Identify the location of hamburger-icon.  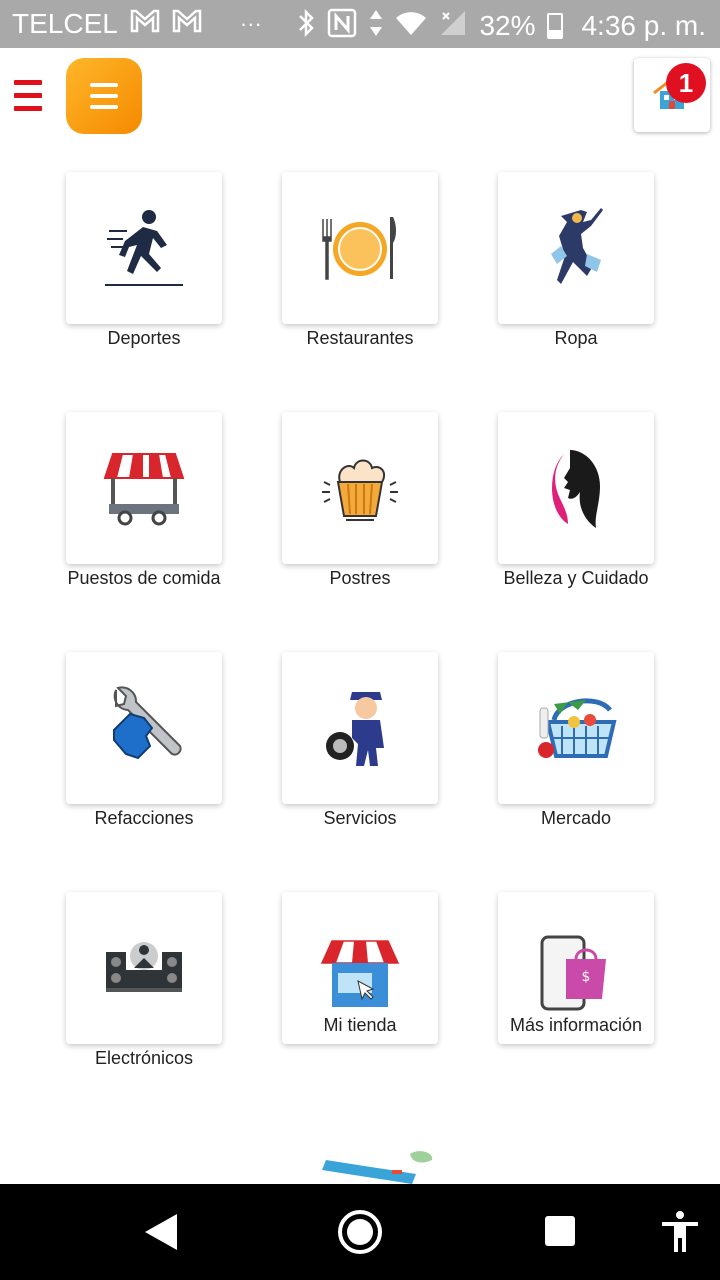
(28, 97).